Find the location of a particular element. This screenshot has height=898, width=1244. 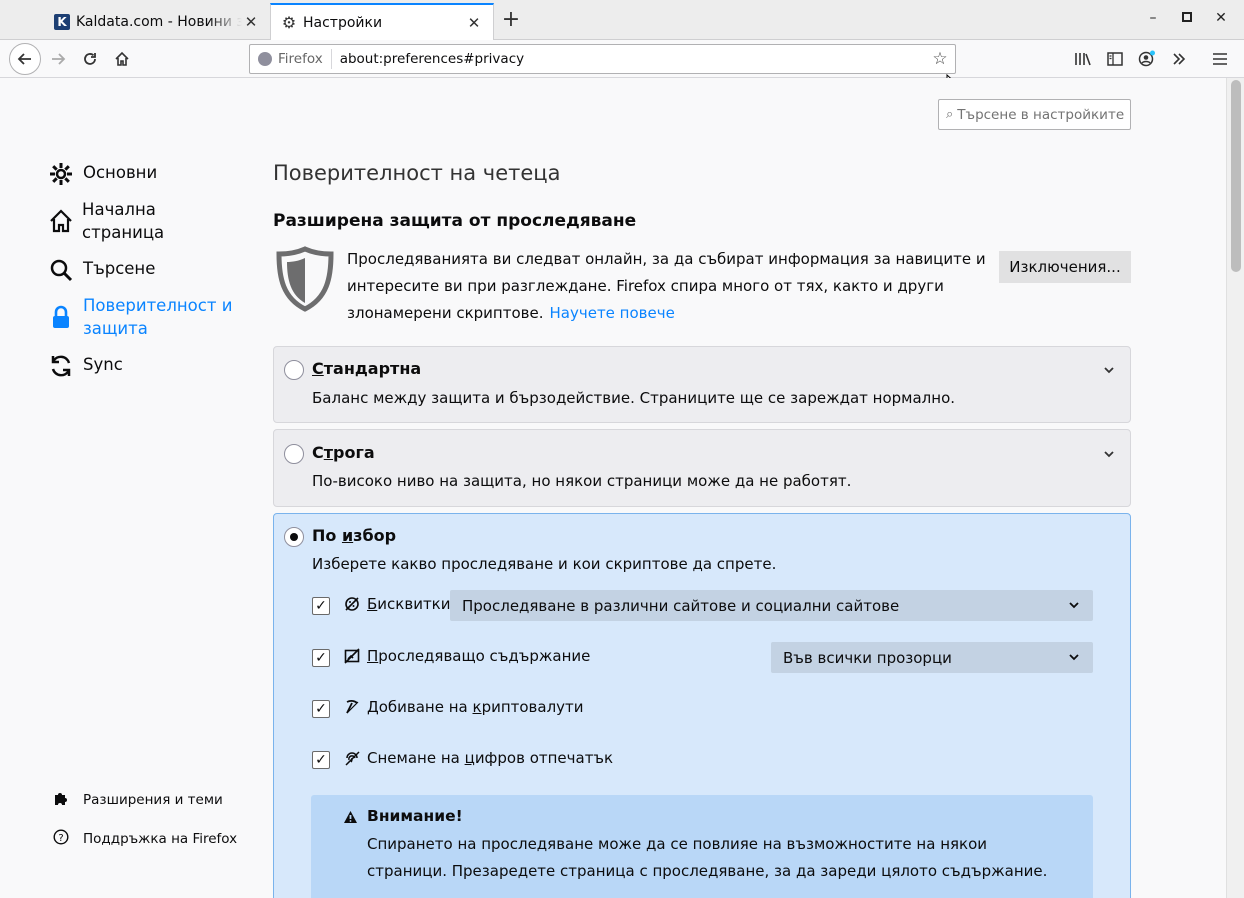

arrow-right-icon is located at coordinates (59, 59).